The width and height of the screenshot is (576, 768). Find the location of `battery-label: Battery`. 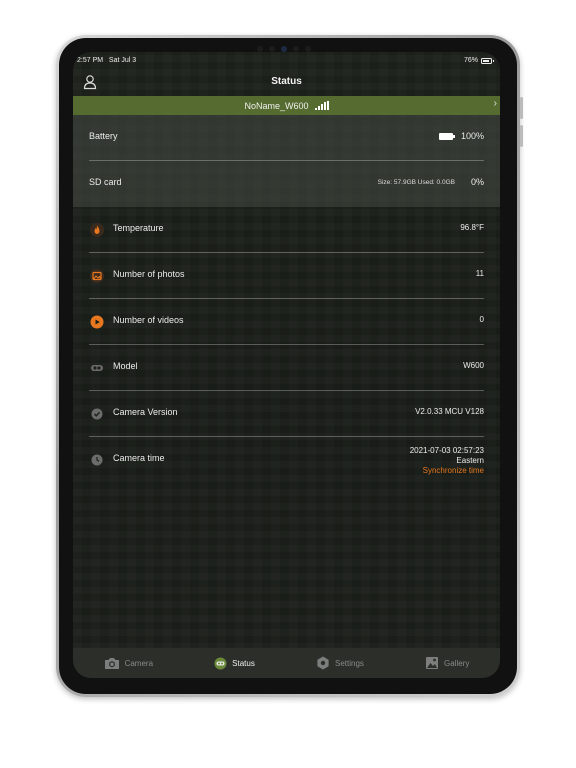

battery-label: Battery is located at coordinates (103, 136).